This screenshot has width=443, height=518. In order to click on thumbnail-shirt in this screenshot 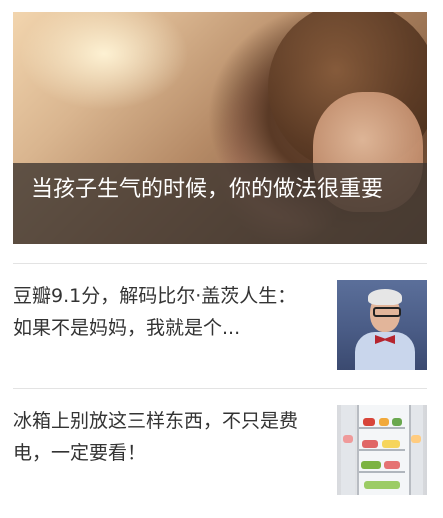, I will do `click(385, 351)`.